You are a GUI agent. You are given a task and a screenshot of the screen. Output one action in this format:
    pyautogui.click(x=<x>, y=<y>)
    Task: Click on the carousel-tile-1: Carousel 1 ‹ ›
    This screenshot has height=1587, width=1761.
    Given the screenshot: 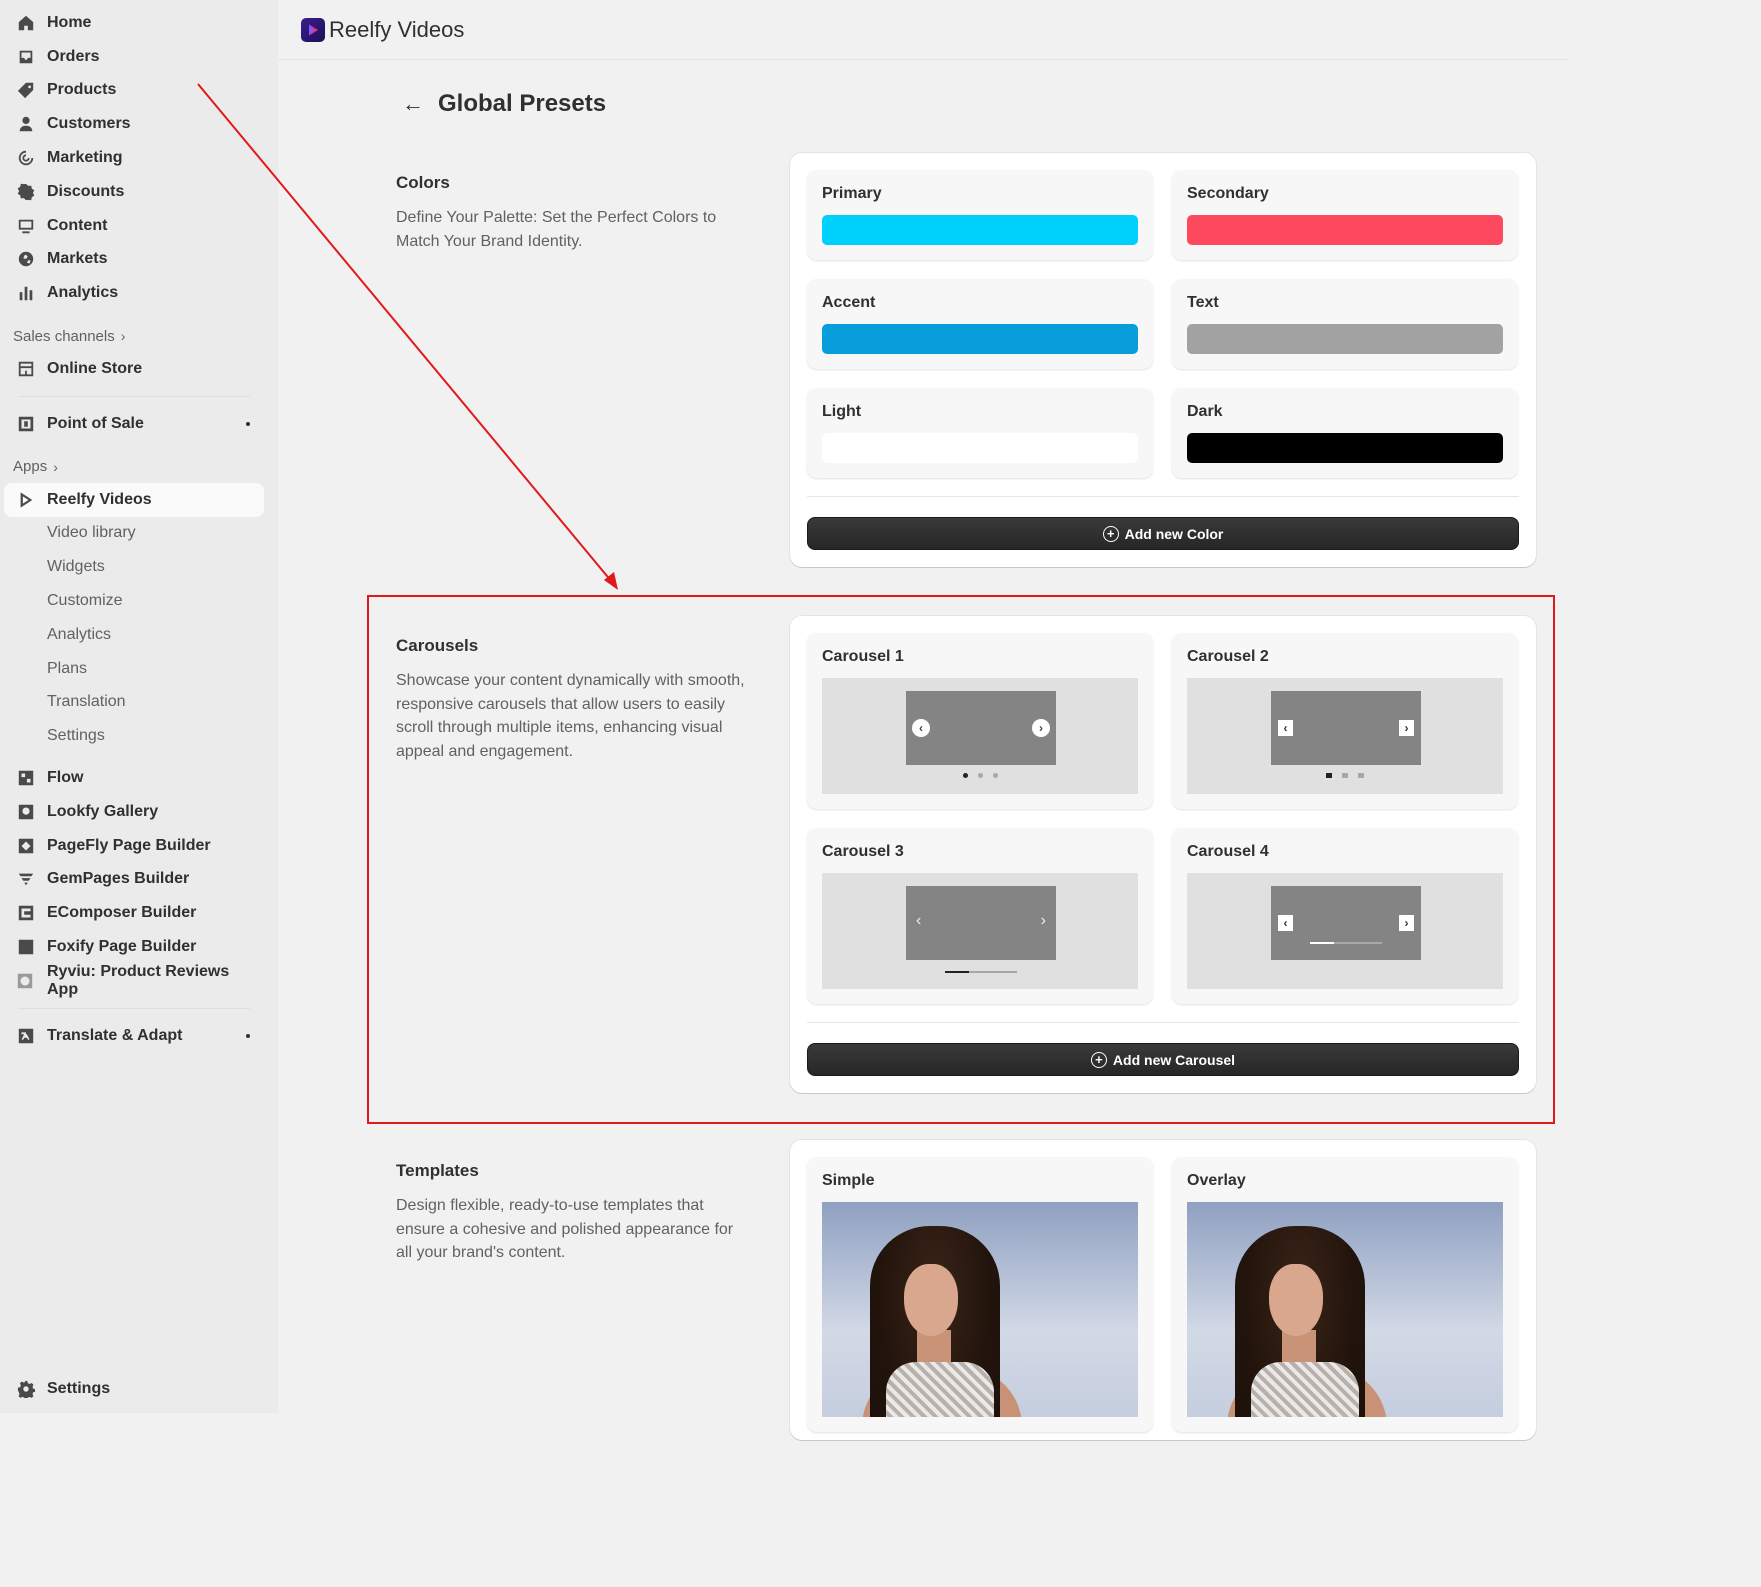 What is the action you would take?
    pyautogui.click(x=980, y=721)
    